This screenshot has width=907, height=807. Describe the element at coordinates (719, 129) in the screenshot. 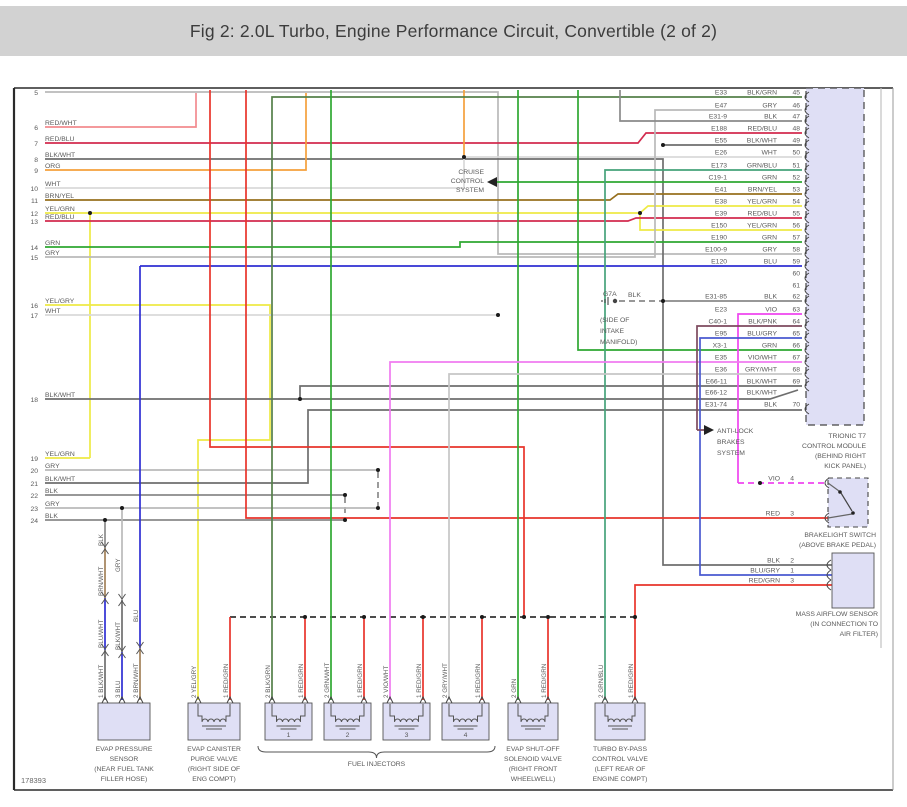

I see `terminal-id: E188` at that location.